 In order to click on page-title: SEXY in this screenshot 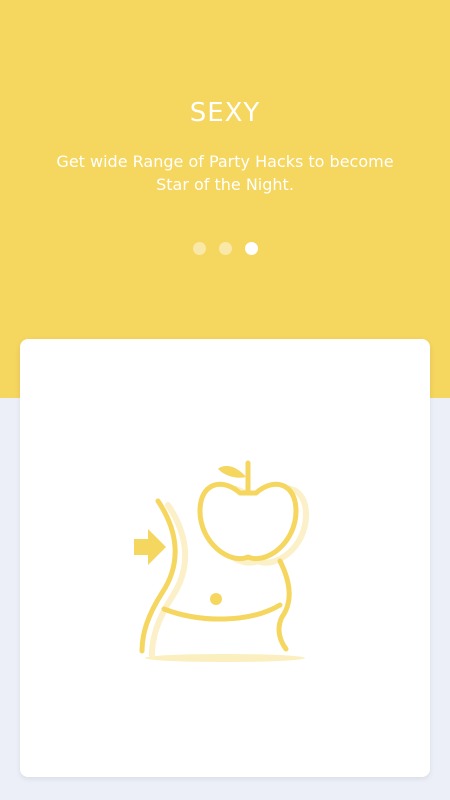, I will do `click(225, 113)`.